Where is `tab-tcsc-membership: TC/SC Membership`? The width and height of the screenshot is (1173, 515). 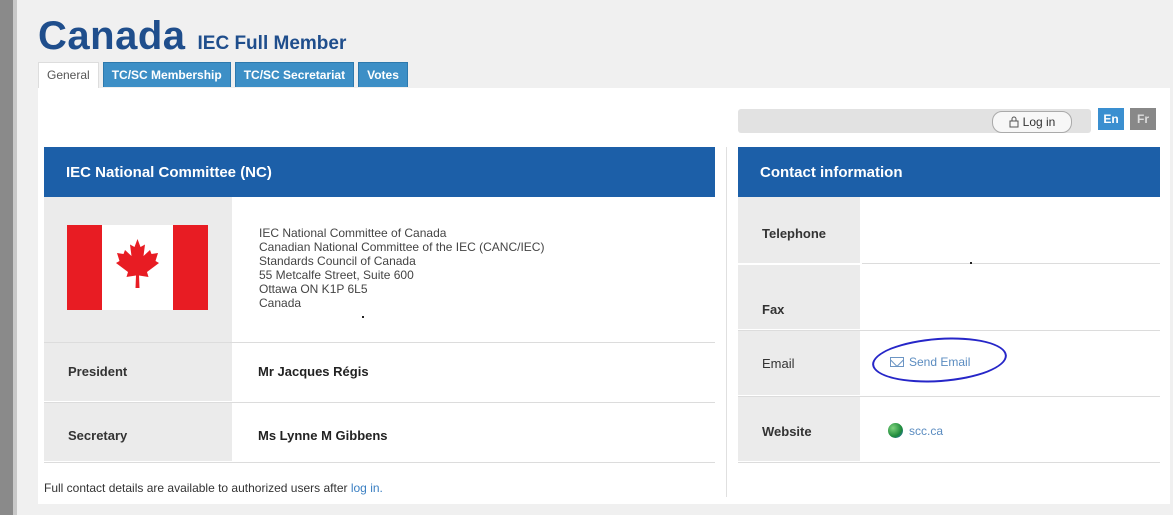
tab-tcsc-membership: TC/SC Membership is located at coordinates (166, 74).